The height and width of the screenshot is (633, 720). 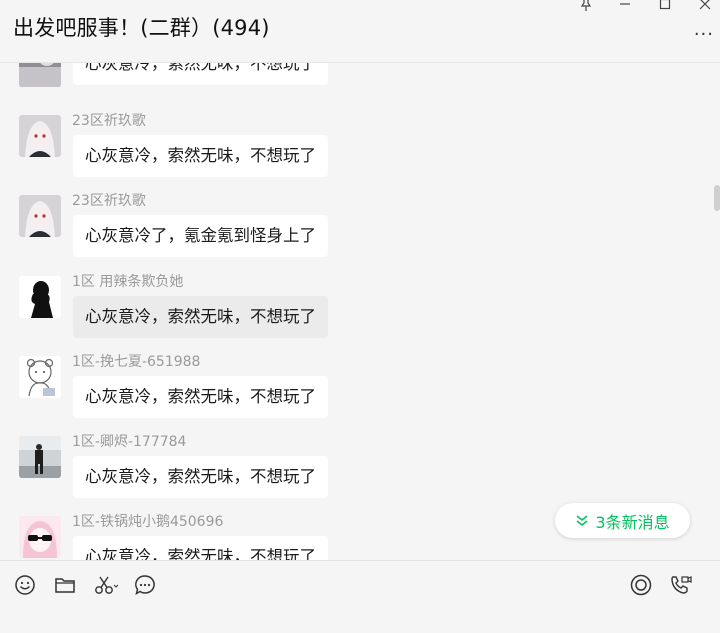 I want to click on minimize-icon, so click(x=625, y=4).